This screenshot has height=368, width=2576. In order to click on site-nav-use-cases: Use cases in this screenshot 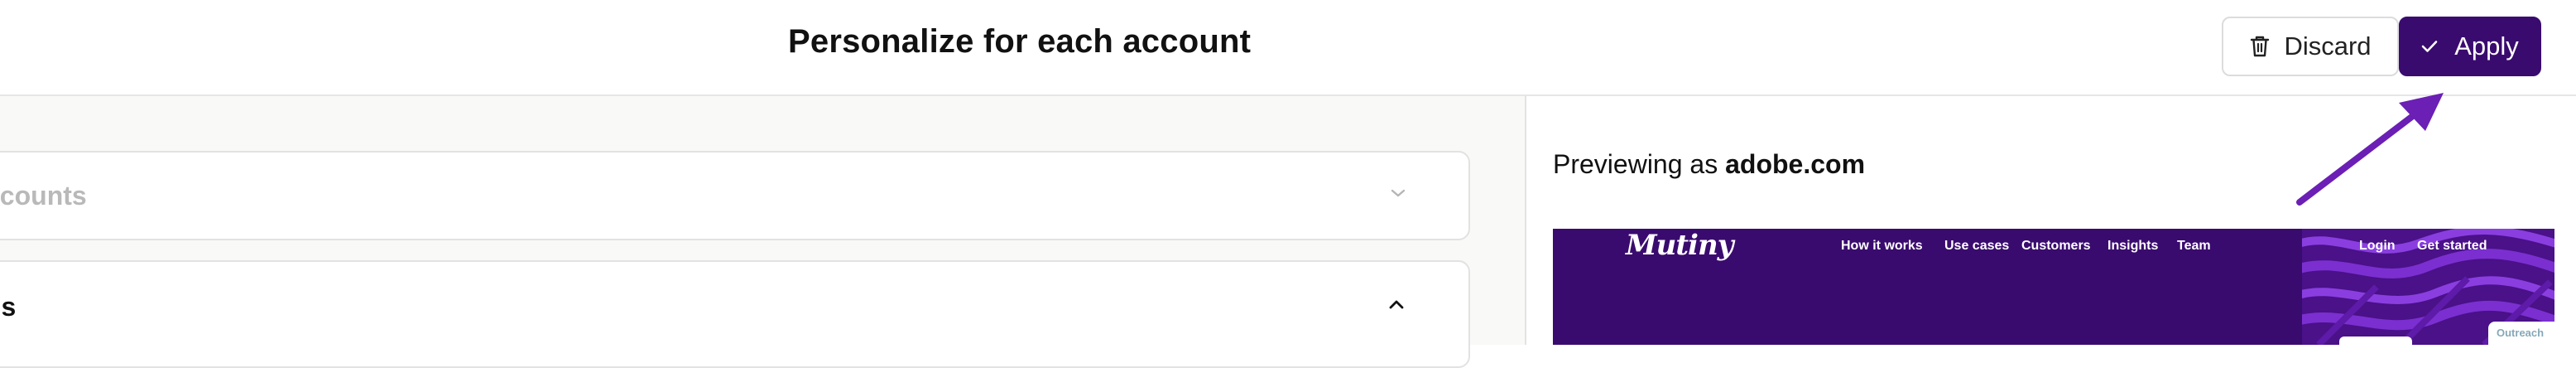, I will do `click(1977, 246)`.